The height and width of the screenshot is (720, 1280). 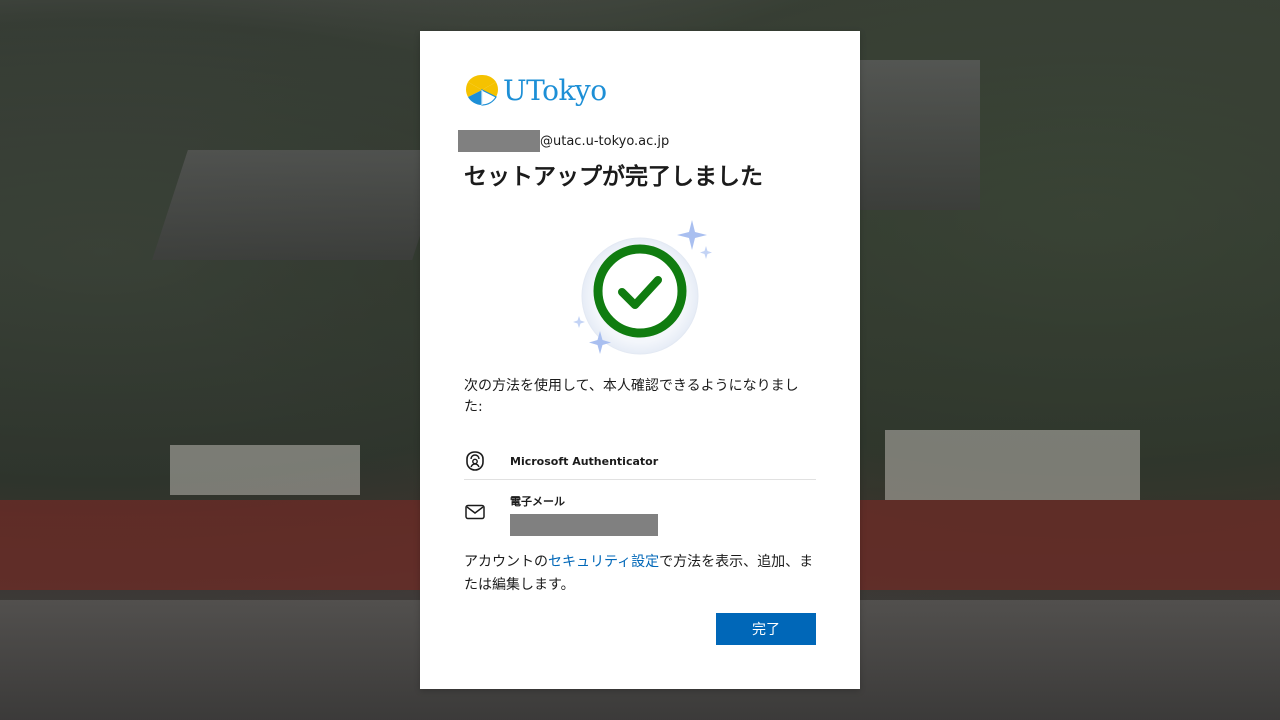 I want to click on methods-description: 次の方法を使用して、本人確認できるようになりました:, so click(x=631, y=396).